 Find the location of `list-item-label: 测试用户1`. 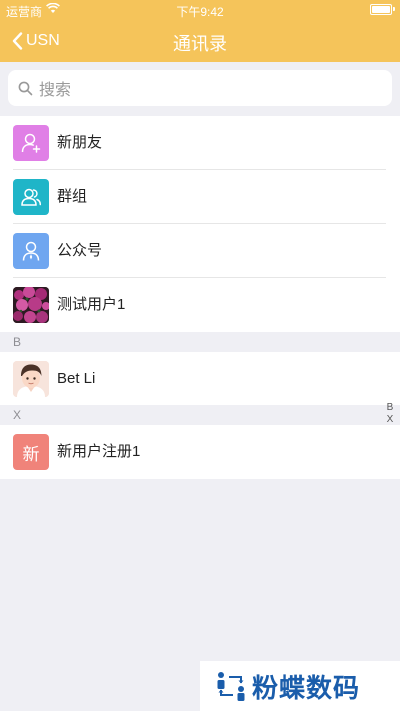

list-item-label: 测试用户1 is located at coordinates (91, 304).